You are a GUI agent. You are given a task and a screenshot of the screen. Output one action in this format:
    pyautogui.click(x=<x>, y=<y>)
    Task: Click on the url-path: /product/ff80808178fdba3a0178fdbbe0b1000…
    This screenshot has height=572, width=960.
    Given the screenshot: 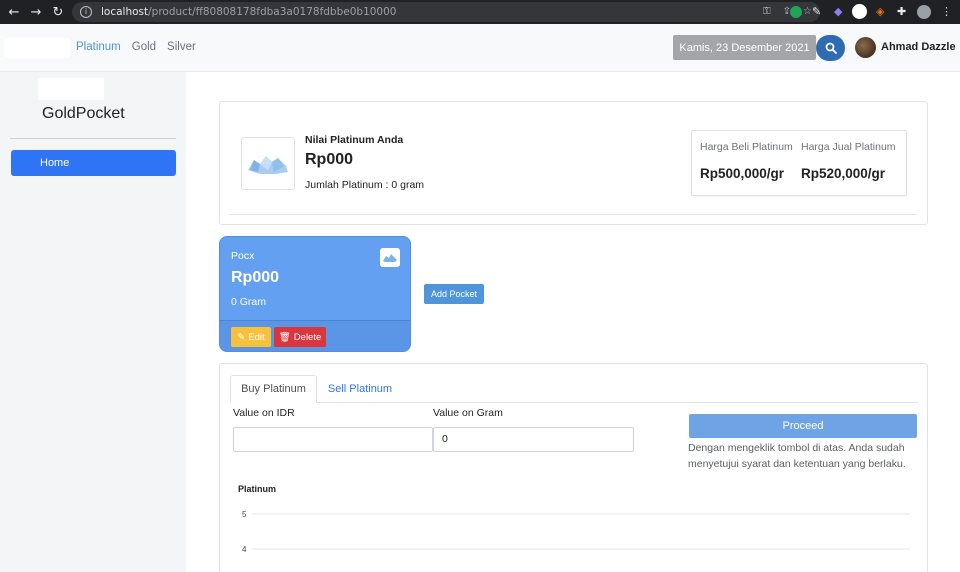 What is the action you would take?
    pyautogui.click(x=272, y=12)
    